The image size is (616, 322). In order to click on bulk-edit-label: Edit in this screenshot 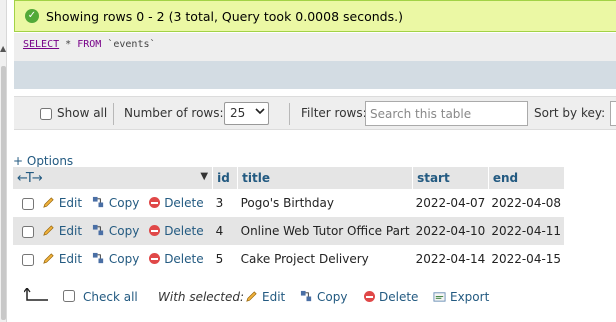, I will do `click(274, 297)`.